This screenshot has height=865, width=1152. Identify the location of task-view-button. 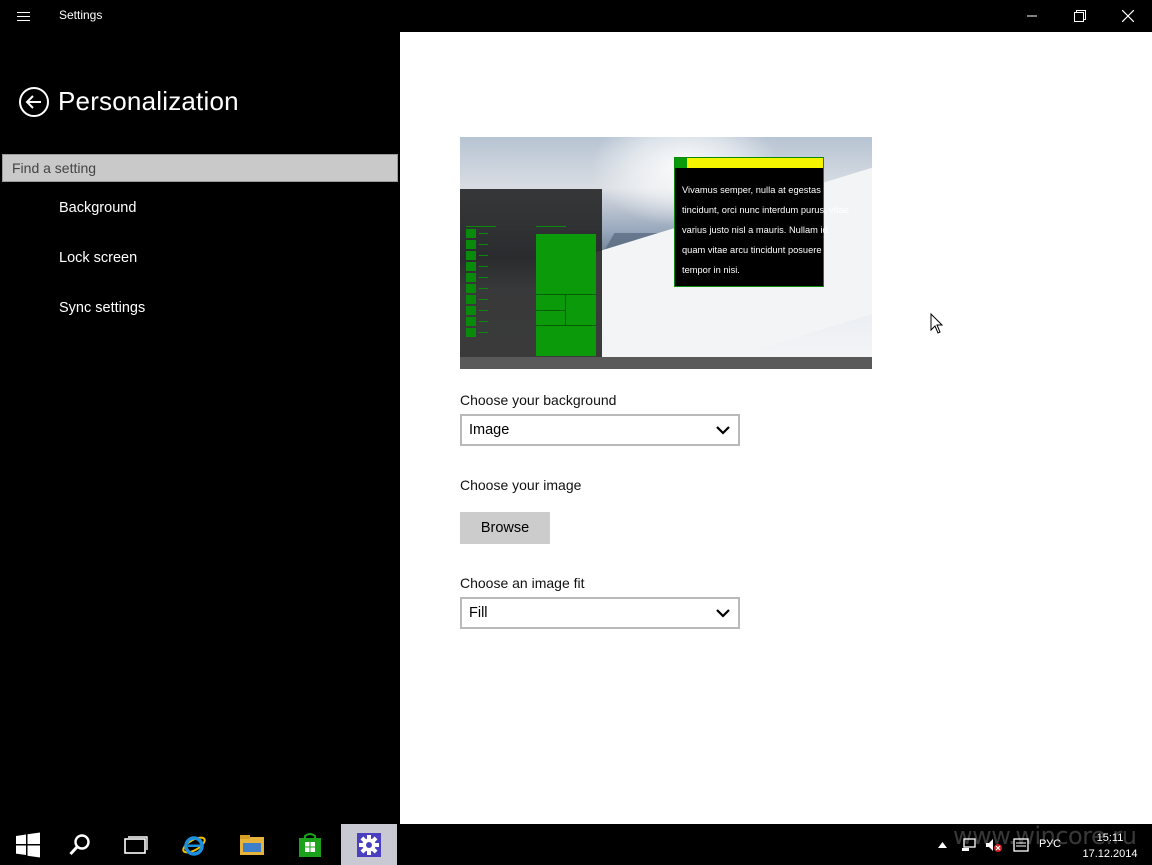
(136, 844).